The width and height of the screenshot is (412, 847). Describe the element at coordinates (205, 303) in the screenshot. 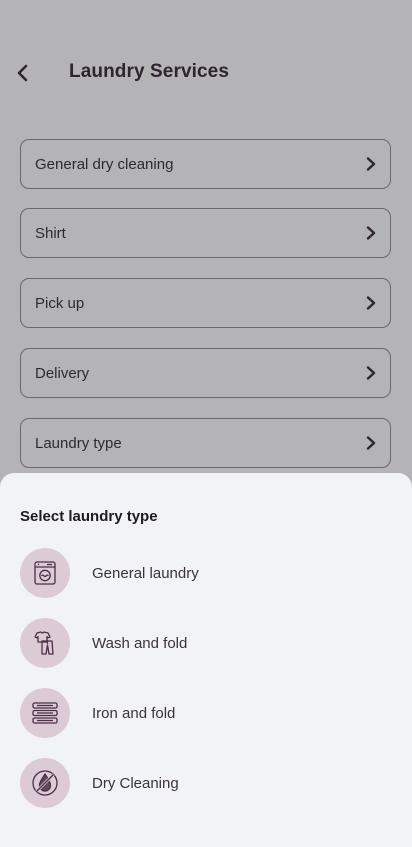

I see `menu-item-pick-up: Pick up` at that location.